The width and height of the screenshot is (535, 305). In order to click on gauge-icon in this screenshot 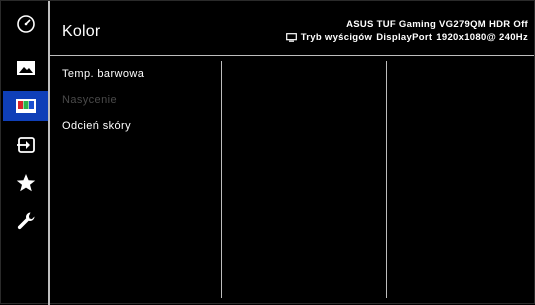, I will do `click(25, 24)`.